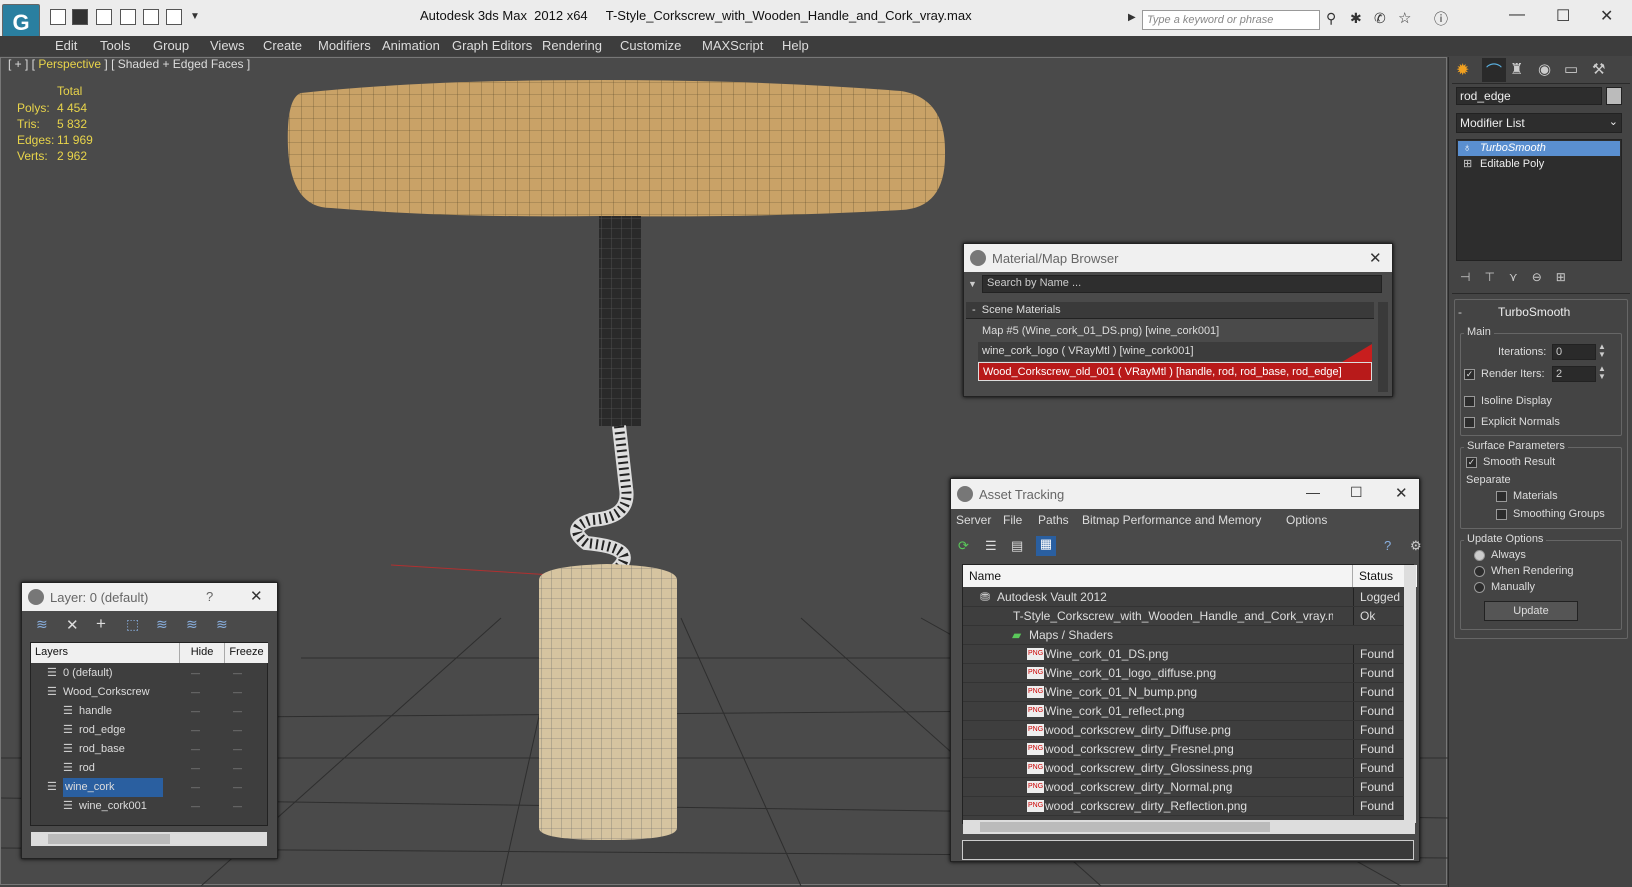  What do you see at coordinates (1183, 711) in the screenshot?
I see `asset-row: PNG Wine_cork_01_reflect.png Found` at bounding box center [1183, 711].